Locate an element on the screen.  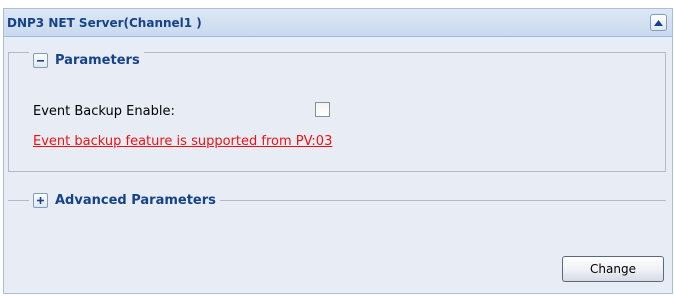
minus-icon is located at coordinates (40, 60).